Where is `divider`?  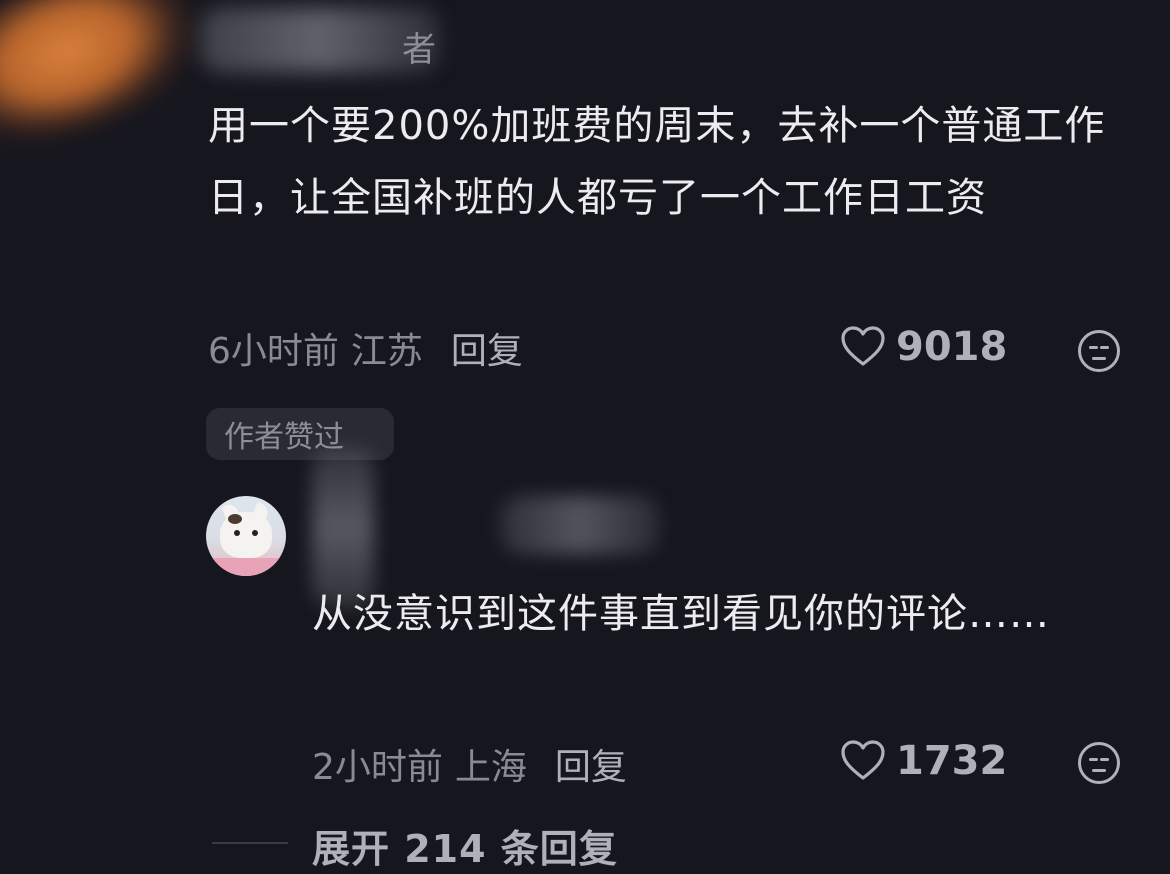
divider is located at coordinates (250, 843).